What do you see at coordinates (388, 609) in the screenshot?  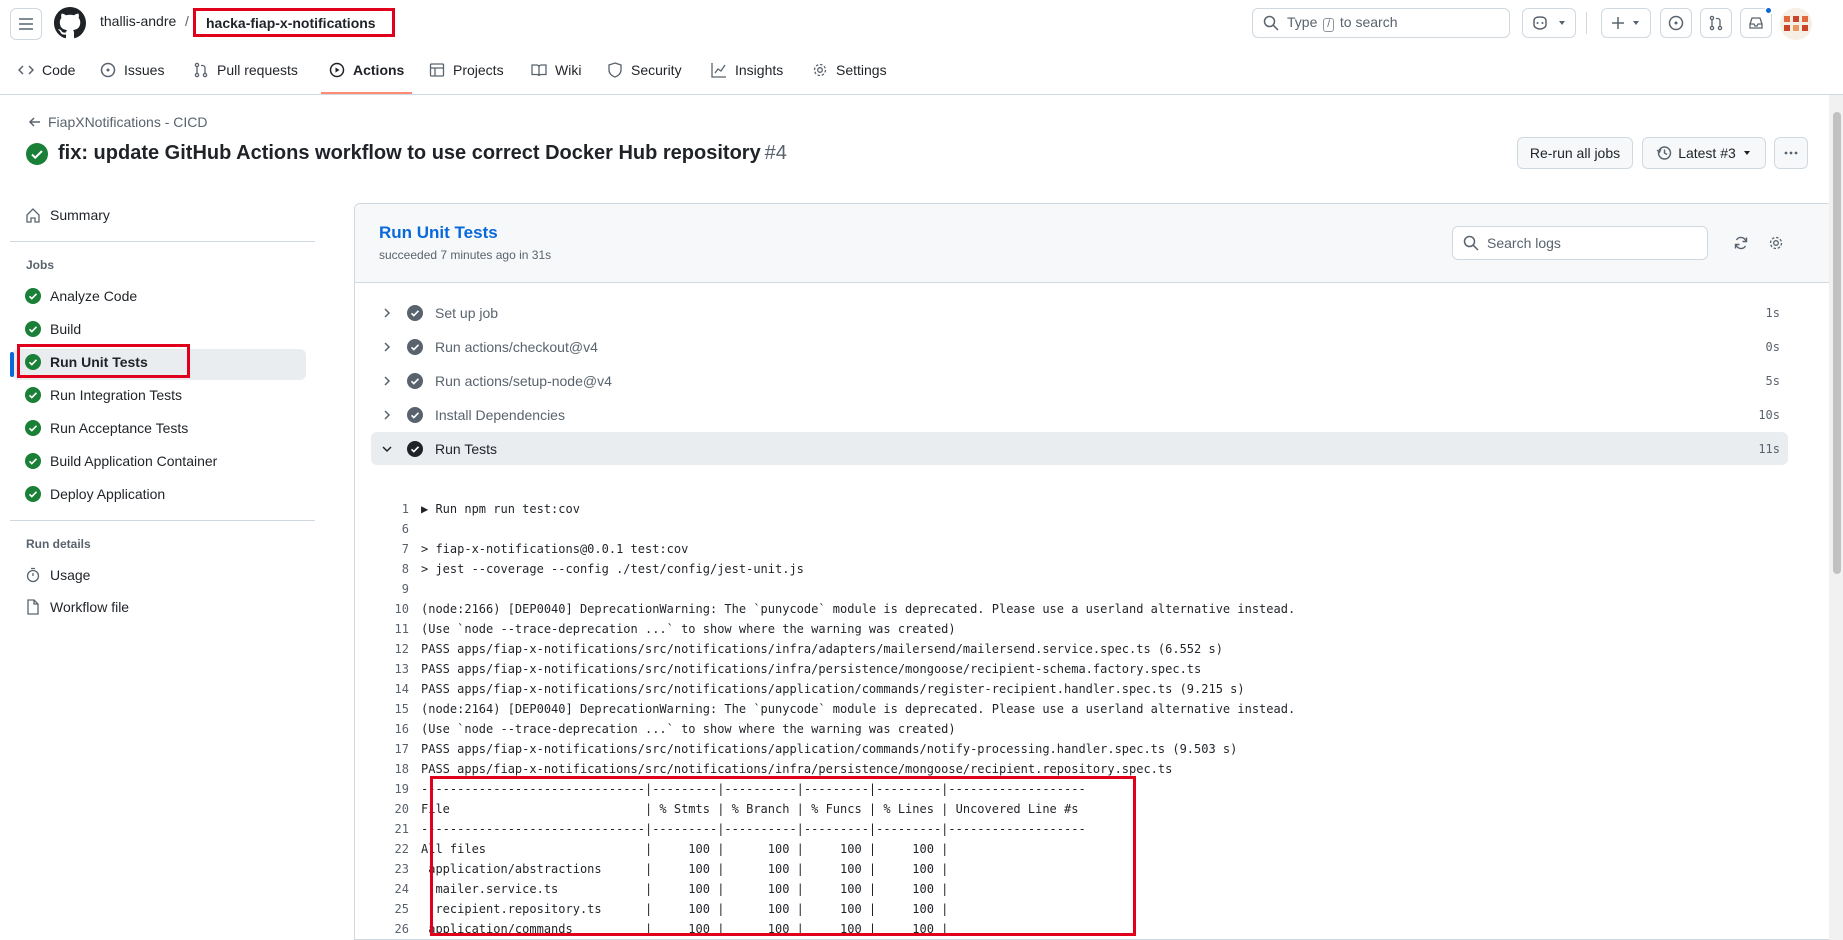 I see `log-line-number: 10` at bounding box center [388, 609].